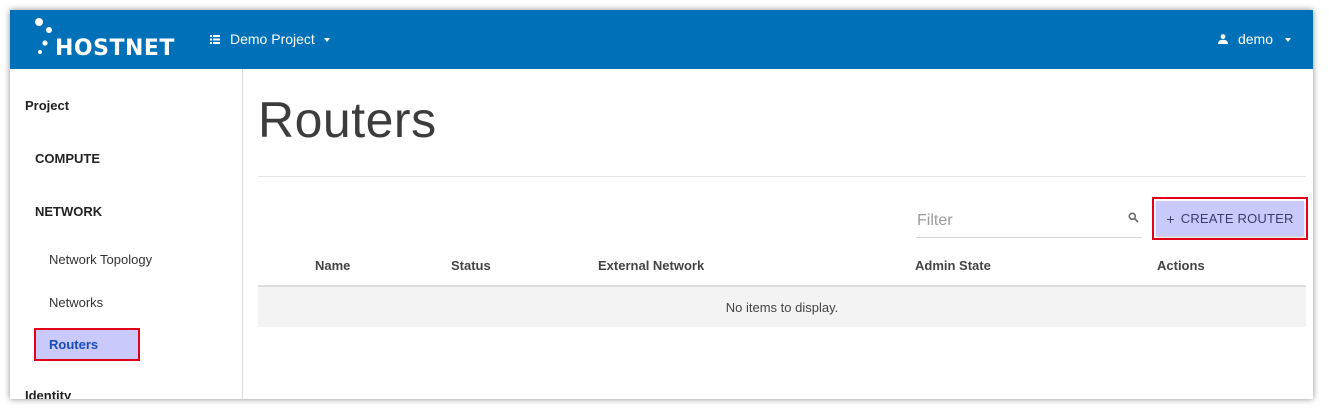 This screenshot has height=415, width=1329. Describe the element at coordinates (953, 265) in the screenshot. I see `column-header-admin-state: Admin State` at that location.